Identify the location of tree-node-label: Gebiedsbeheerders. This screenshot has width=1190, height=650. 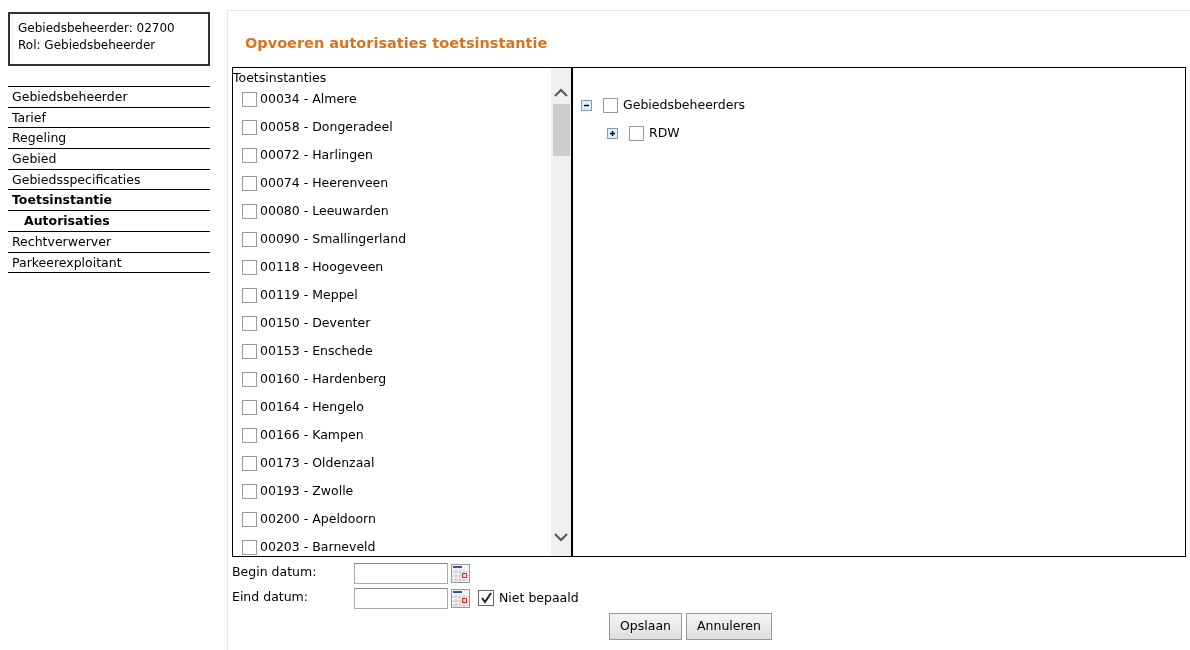
(684, 105).